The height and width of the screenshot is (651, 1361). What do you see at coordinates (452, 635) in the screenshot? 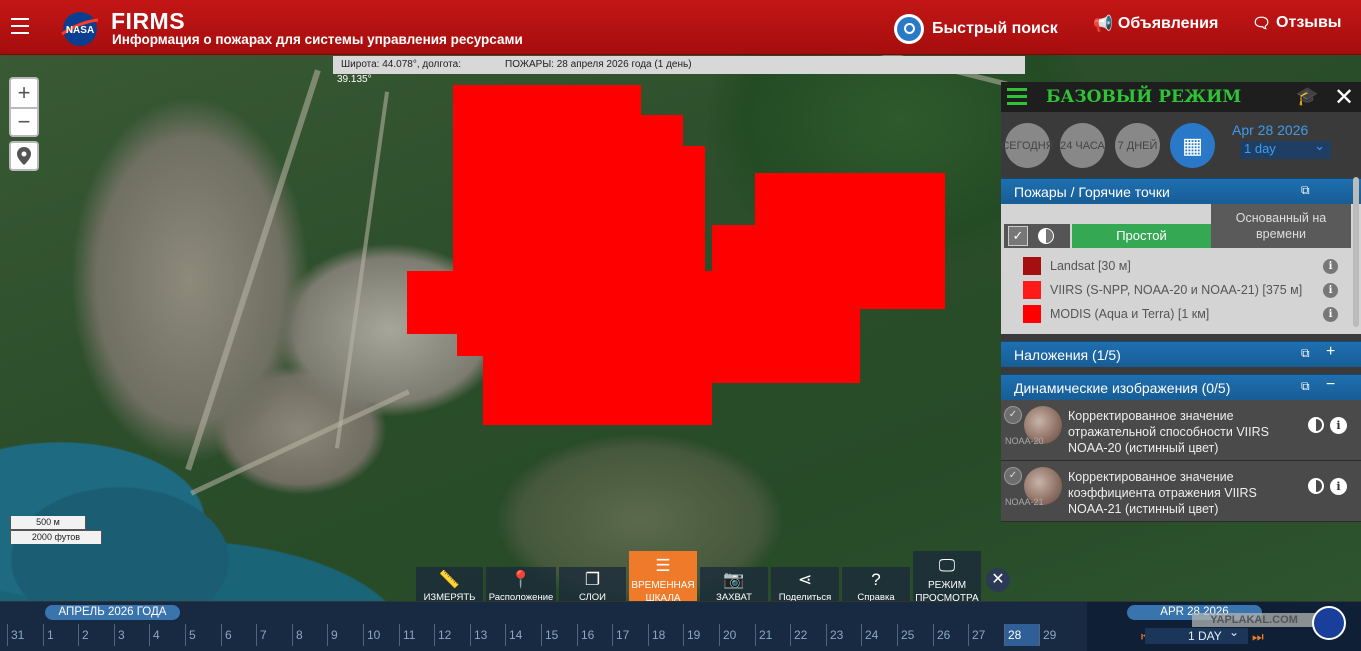
I see `timeline-day: 12` at bounding box center [452, 635].